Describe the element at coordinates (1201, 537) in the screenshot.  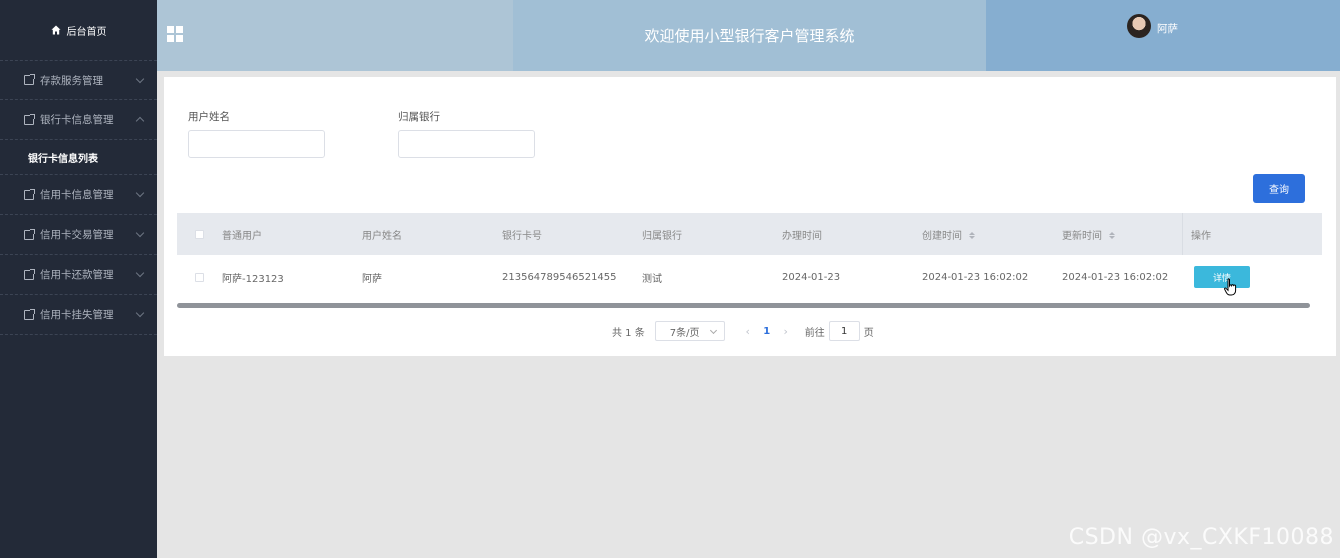
I see `watermark: CSDN @vx_CXKF10088` at that location.